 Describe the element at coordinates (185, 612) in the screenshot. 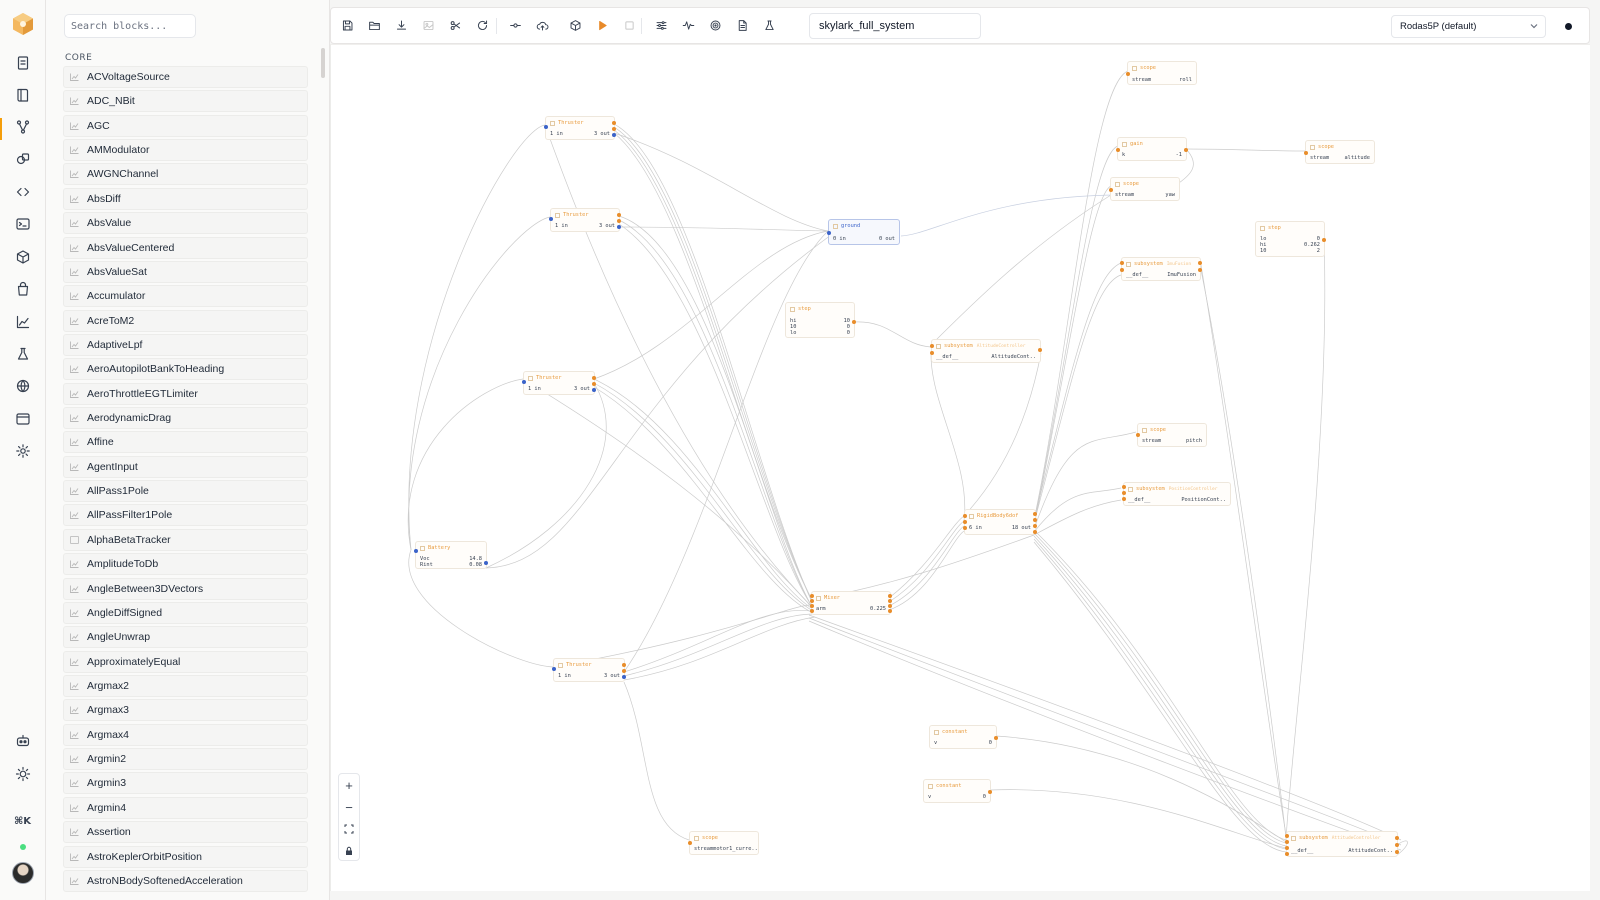

I see `block-list-item: AngleDiffSigned` at that location.